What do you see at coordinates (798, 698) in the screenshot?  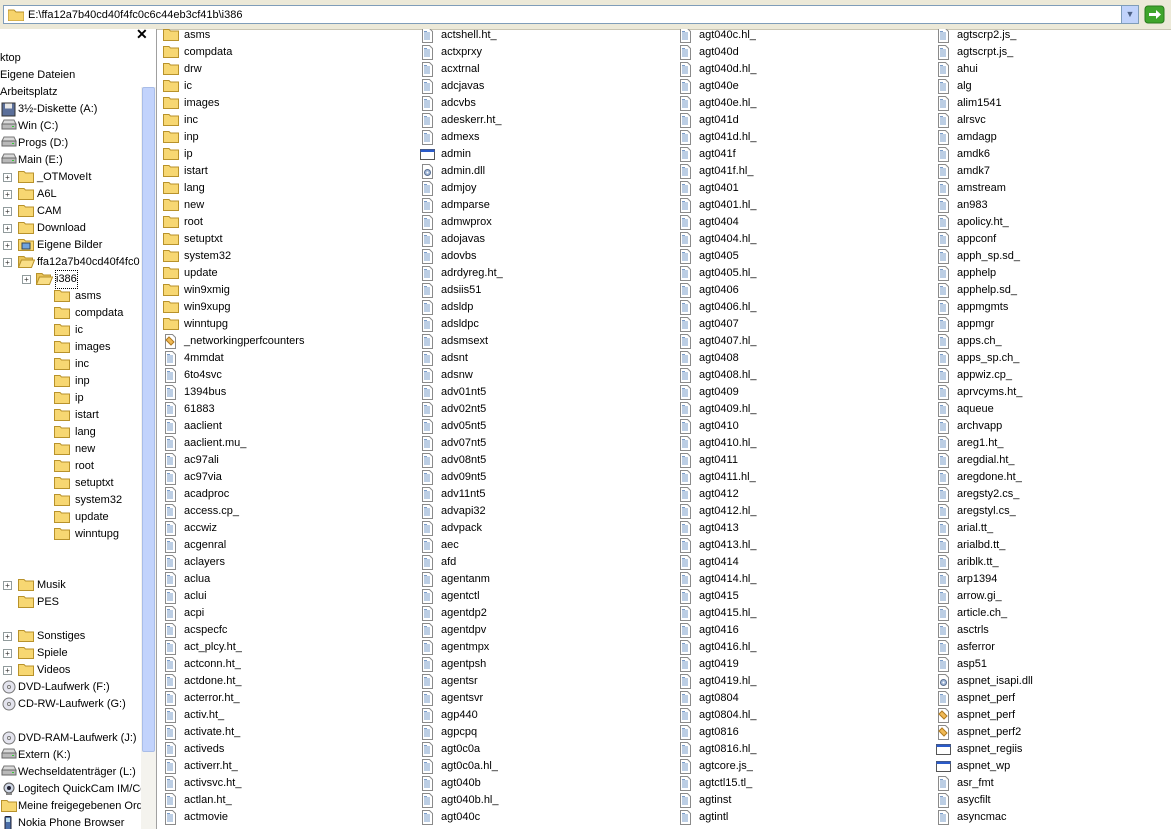 I see `file-item: agt0804` at bounding box center [798, 698].